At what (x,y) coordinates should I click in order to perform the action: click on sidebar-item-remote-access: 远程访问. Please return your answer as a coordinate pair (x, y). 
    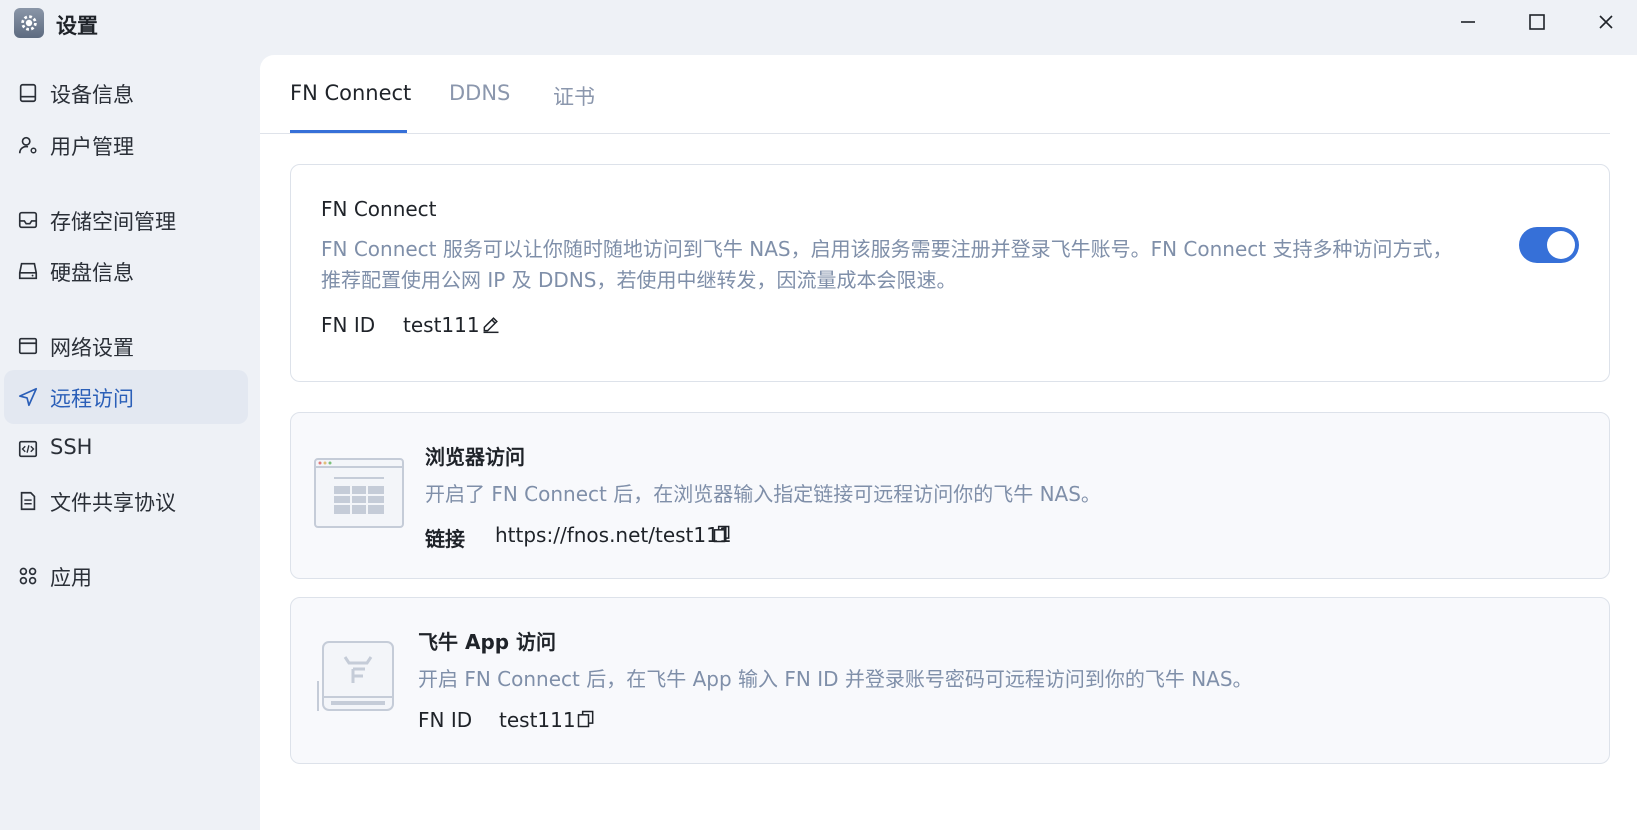
    Looking at the image, I should click on (126, 397).